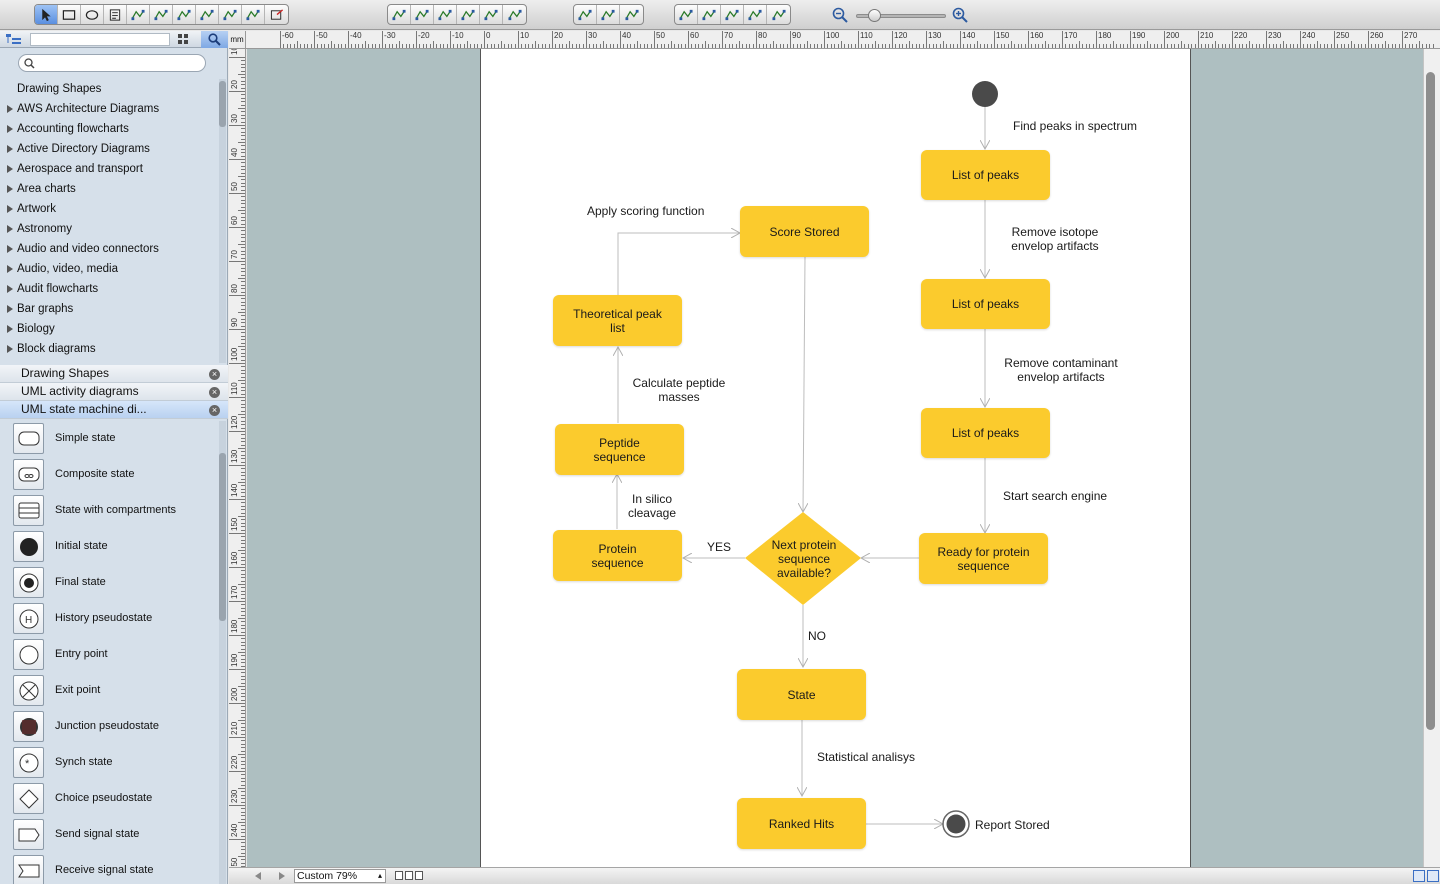 The height and width of the screenshot is (884, 1440). I want to click on state-score-stored: Score Stored, so click(804, 231).